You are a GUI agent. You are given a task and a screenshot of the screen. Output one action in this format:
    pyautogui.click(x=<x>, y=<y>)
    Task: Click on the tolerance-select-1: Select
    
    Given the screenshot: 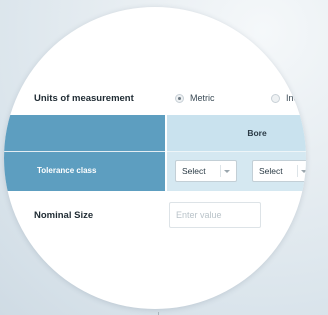 What is the action you would take?
    pyautogui.click(x=206, y=171)
    